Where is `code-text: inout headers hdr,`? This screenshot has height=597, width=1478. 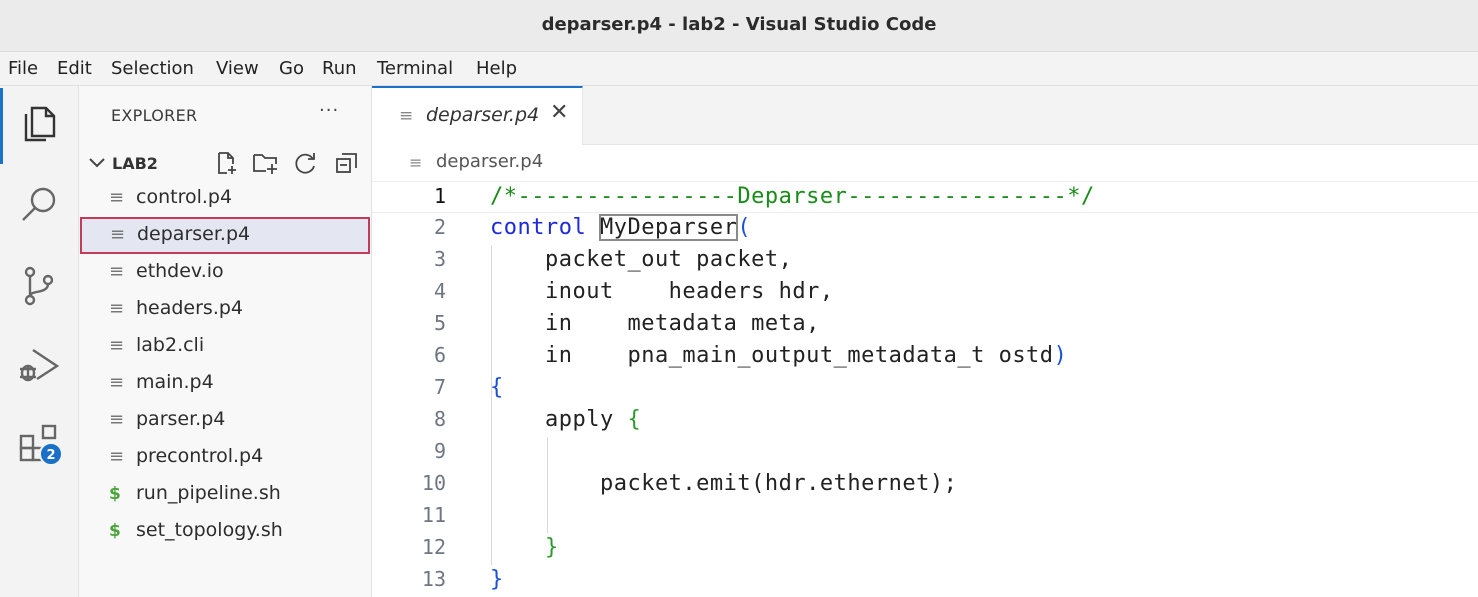 code-text: inout headers hdr, is located at coordinates (662, 291).